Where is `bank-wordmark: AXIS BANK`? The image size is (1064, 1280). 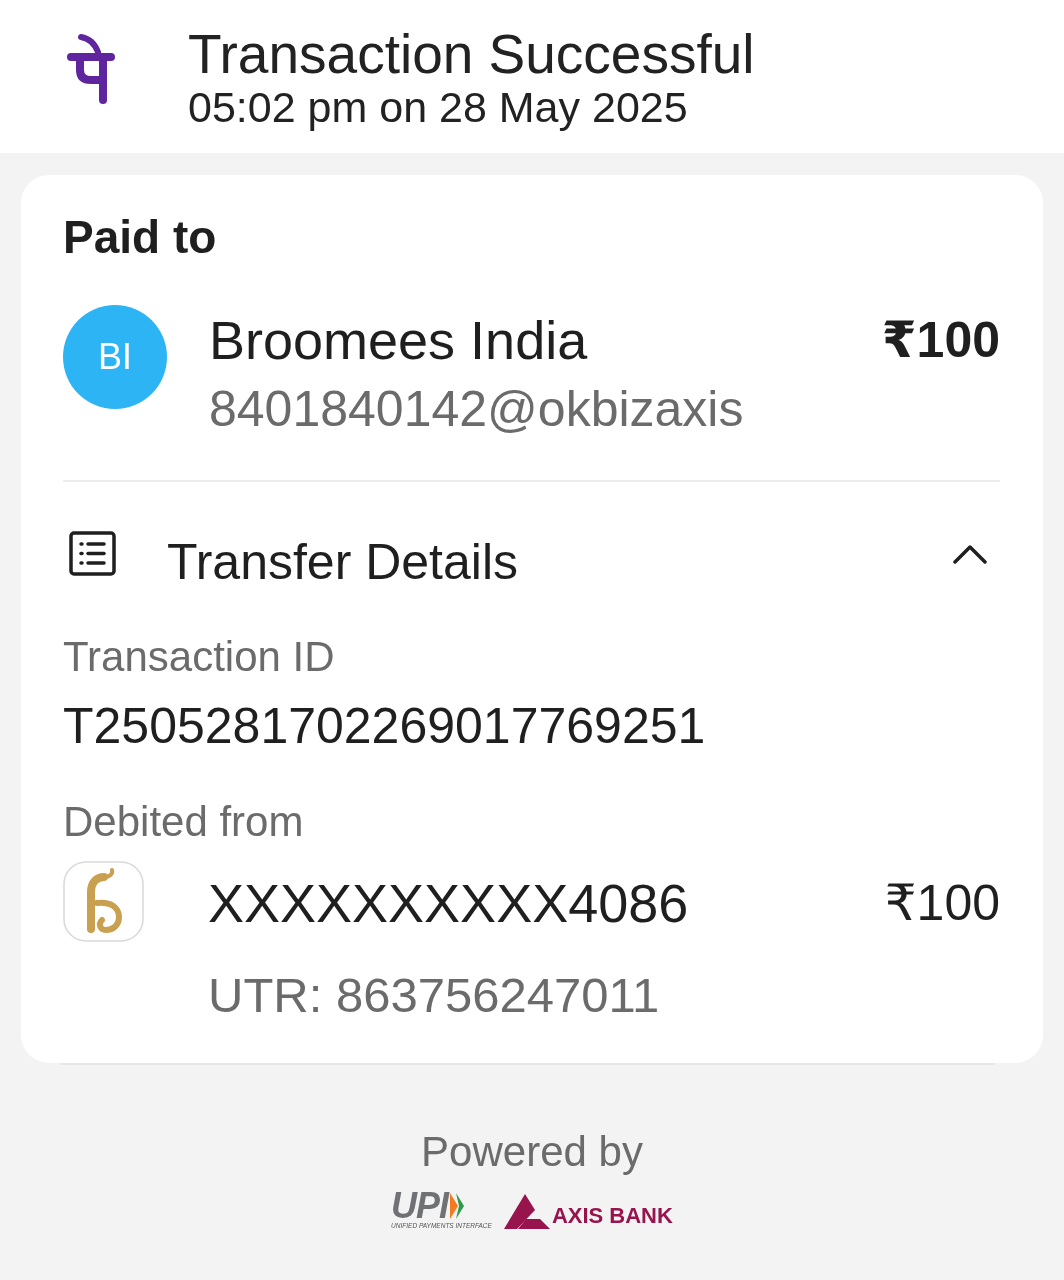
bank-wordmark: AXIS BANK is located at coordinates (612, 1215).